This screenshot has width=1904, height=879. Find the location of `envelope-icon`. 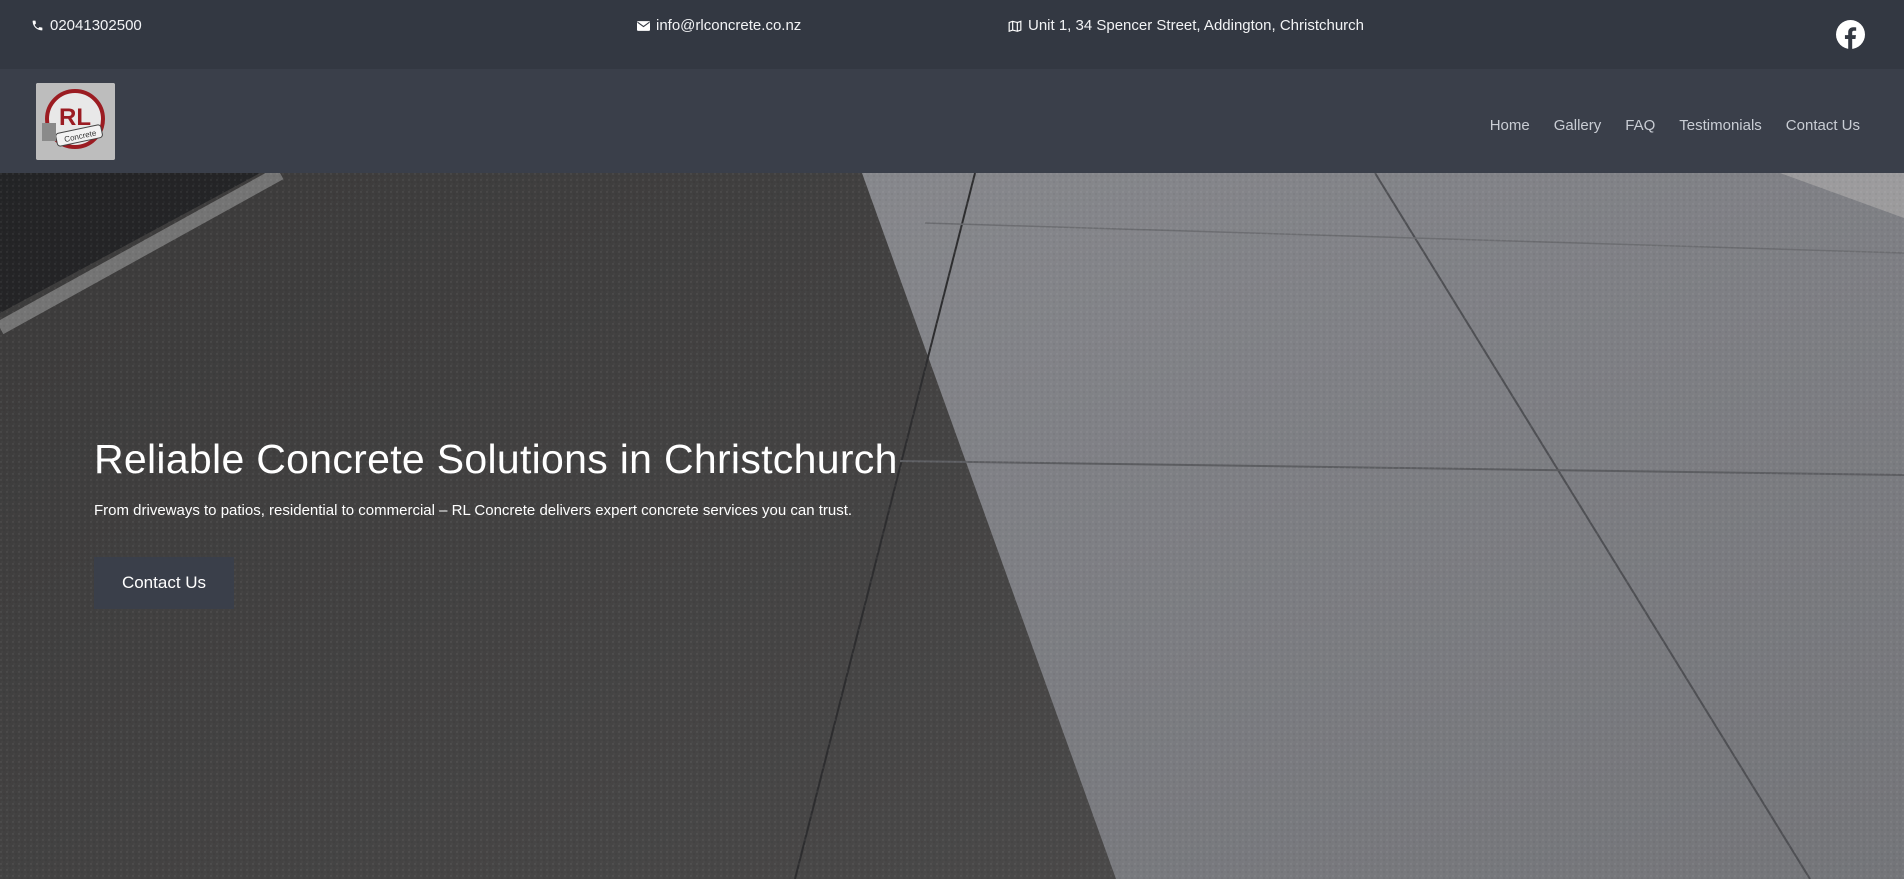

envelope-icon is located at coordinates (643, 26).